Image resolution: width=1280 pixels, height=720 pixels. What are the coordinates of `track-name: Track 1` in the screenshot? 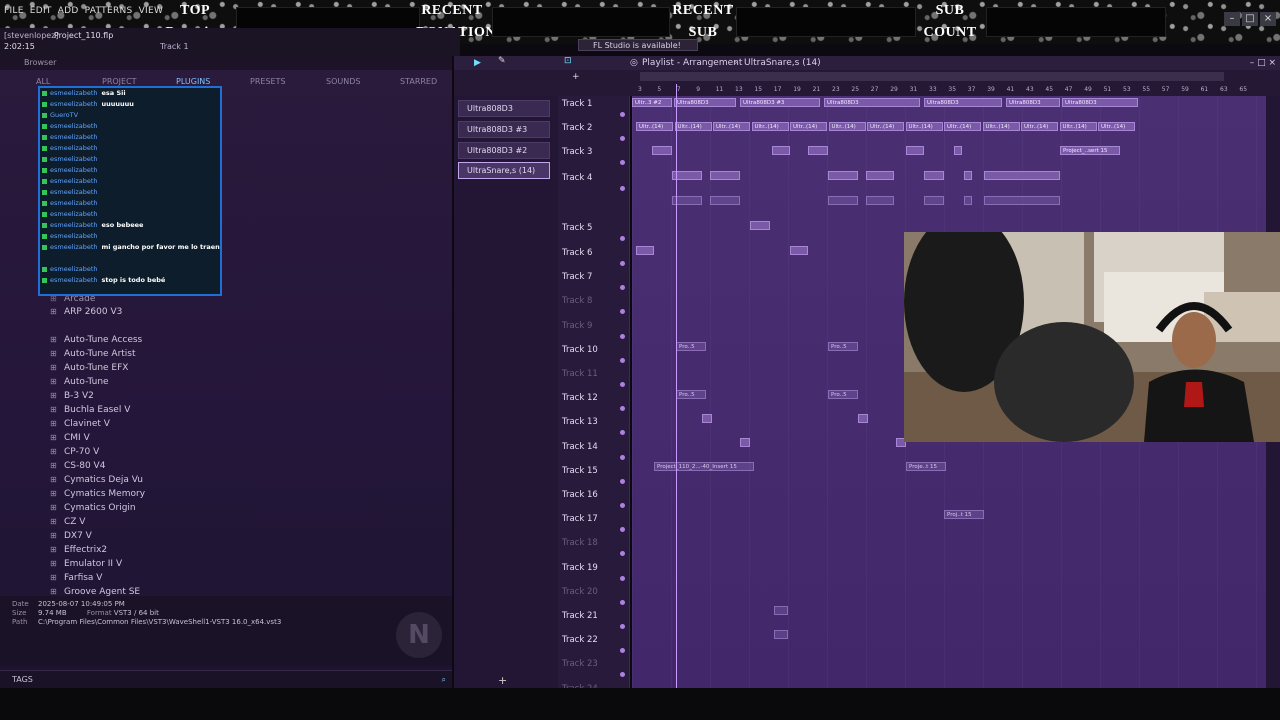 It's located at (577, 104).